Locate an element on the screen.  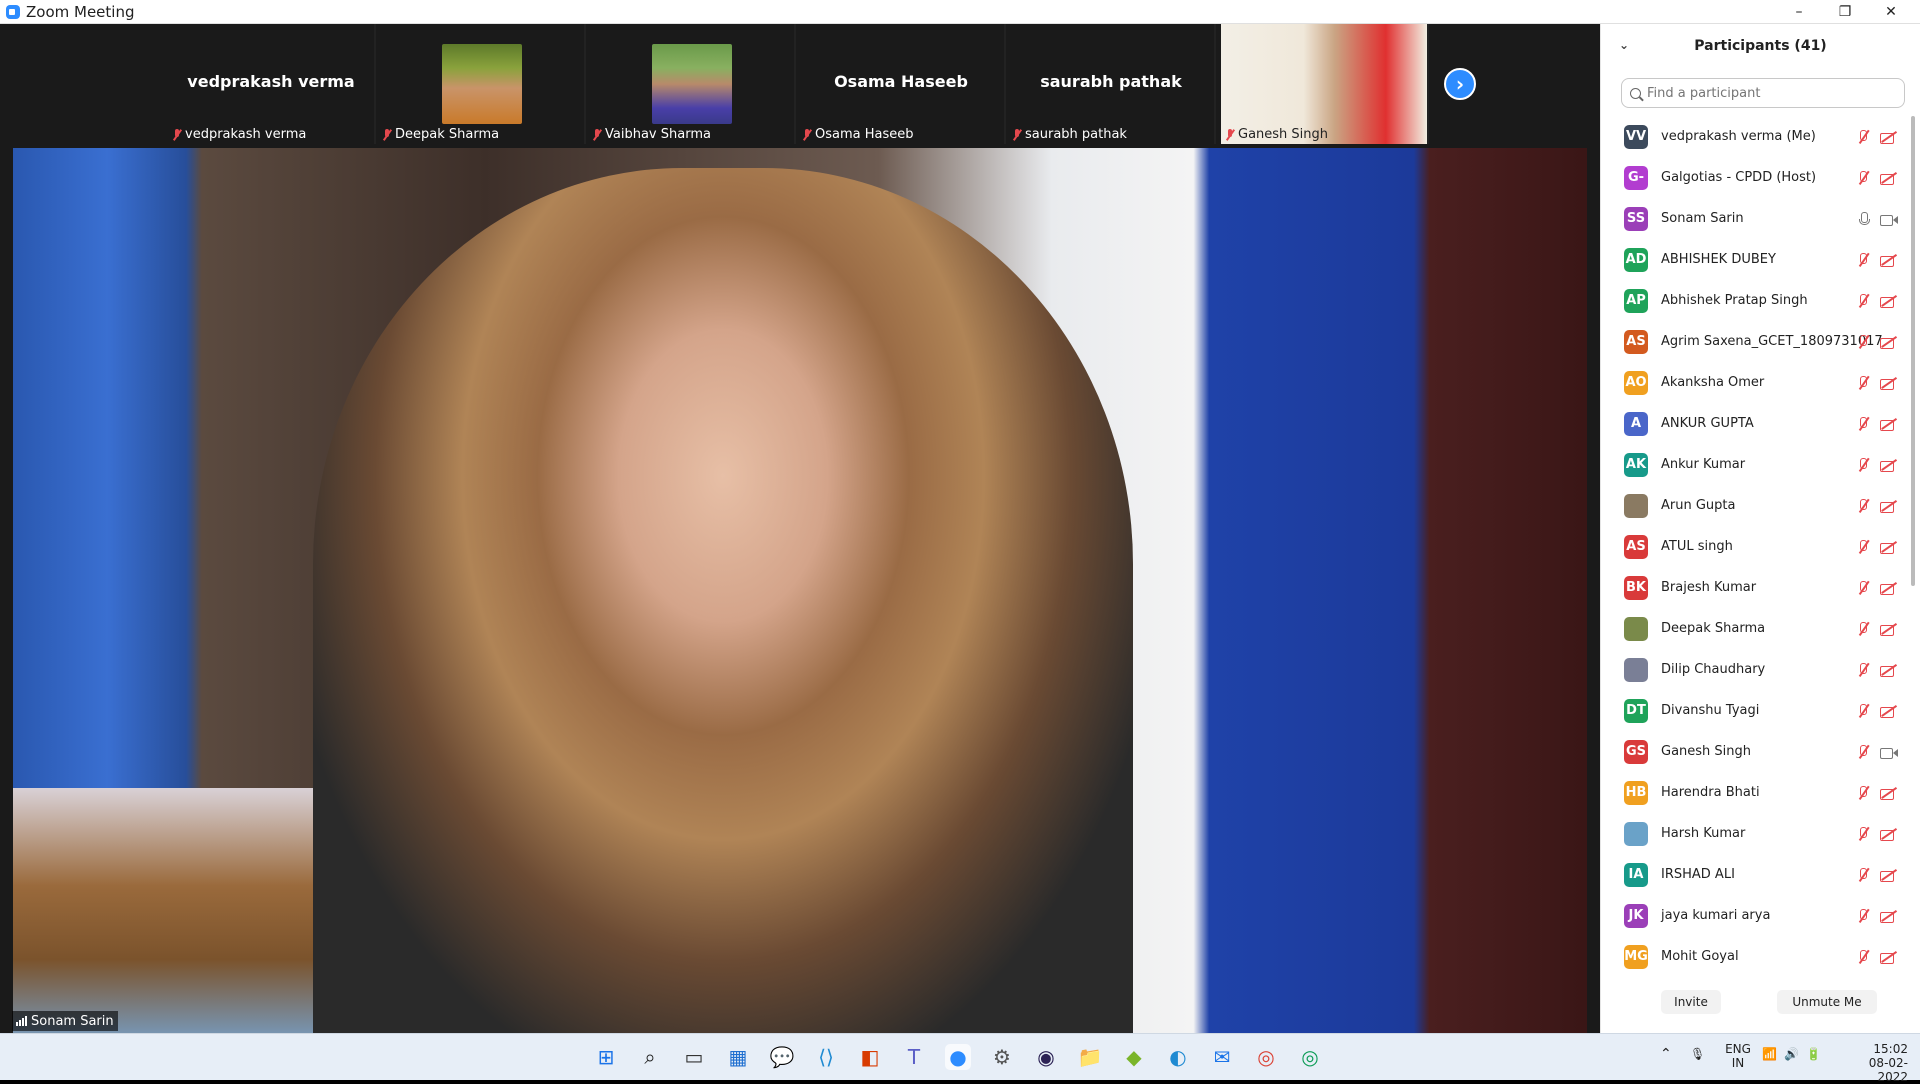
file-explorer-icon: 📁 is located at coordinates (1090, 1057).